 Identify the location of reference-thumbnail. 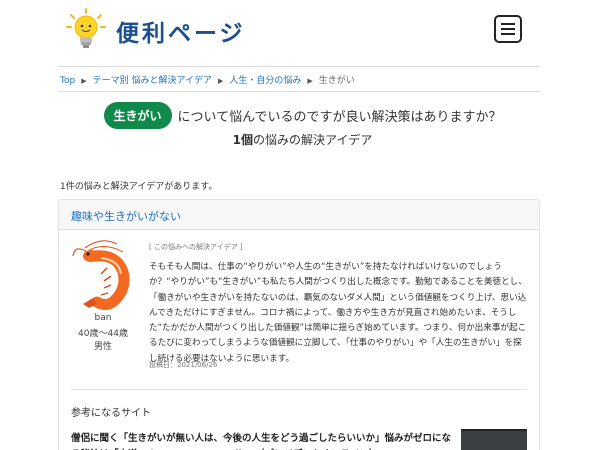
(494, 439).